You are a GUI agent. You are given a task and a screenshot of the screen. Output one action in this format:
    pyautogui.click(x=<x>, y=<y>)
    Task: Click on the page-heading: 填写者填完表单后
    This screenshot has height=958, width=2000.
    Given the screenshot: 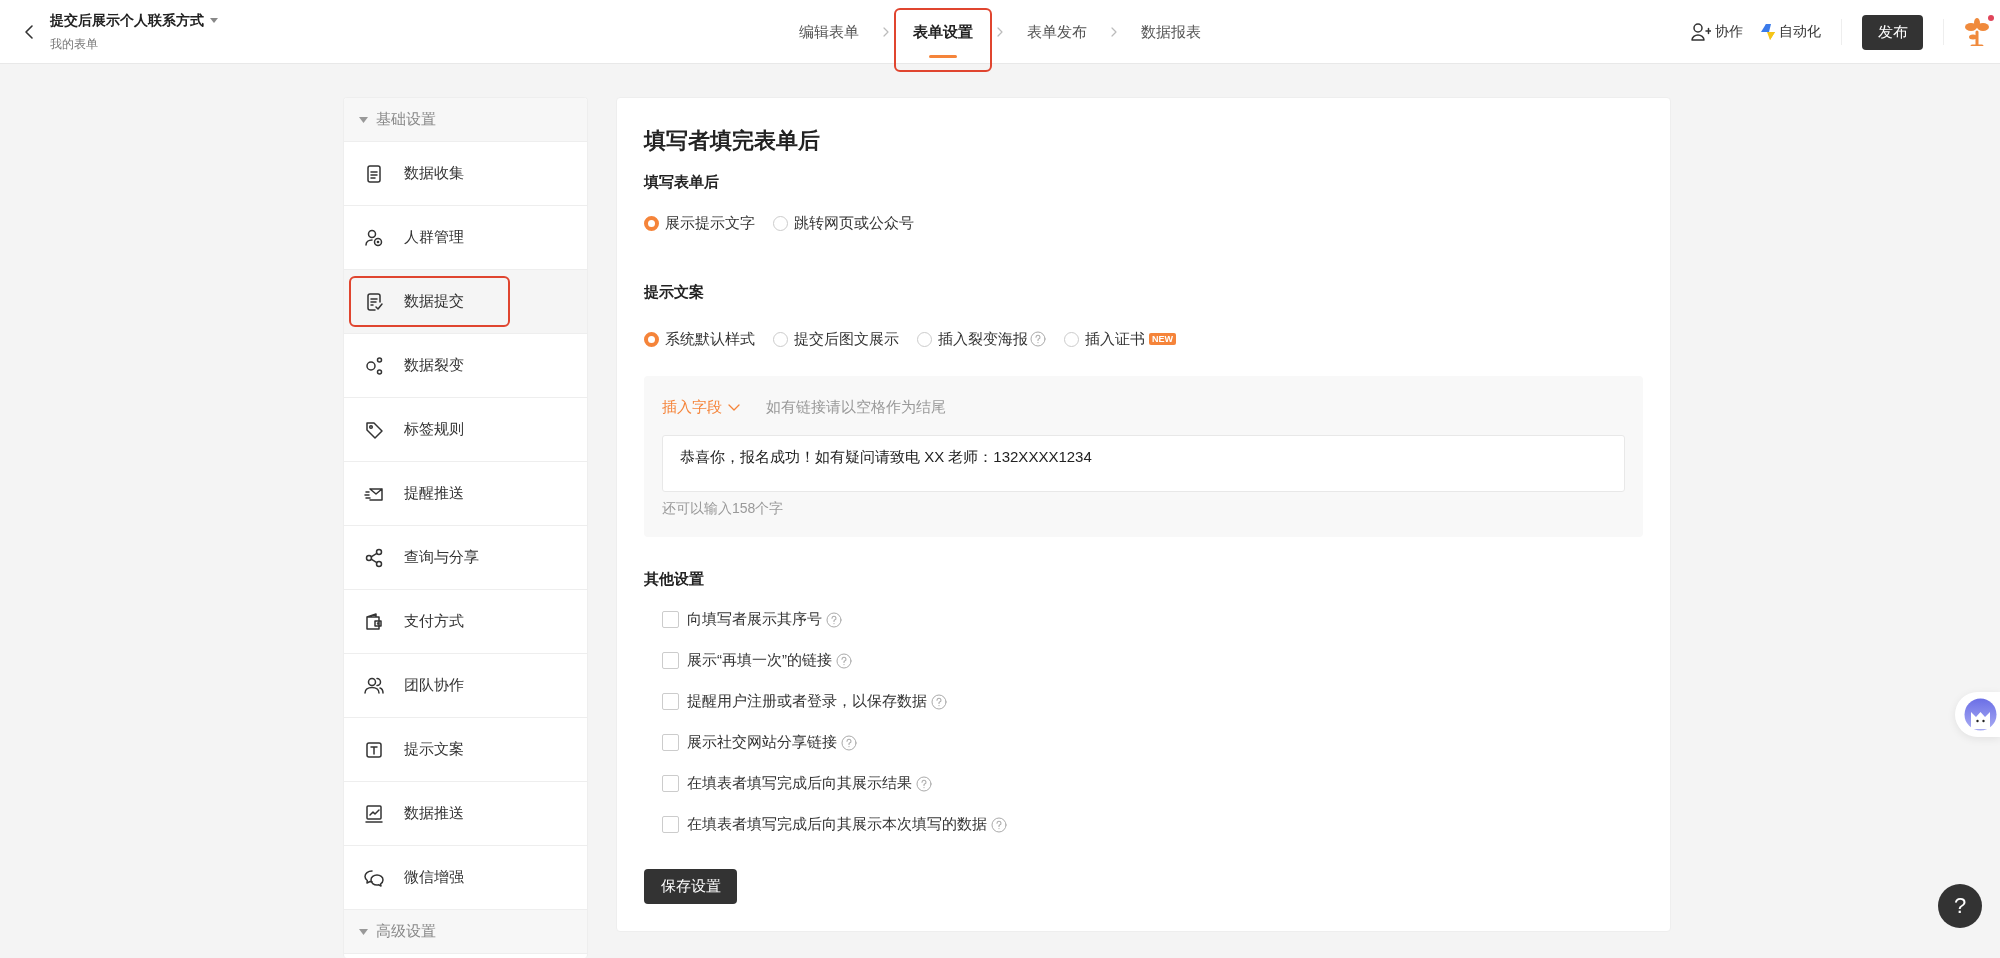 What is the action you would take?
    pyautogui.click(x=732, y=141)
    